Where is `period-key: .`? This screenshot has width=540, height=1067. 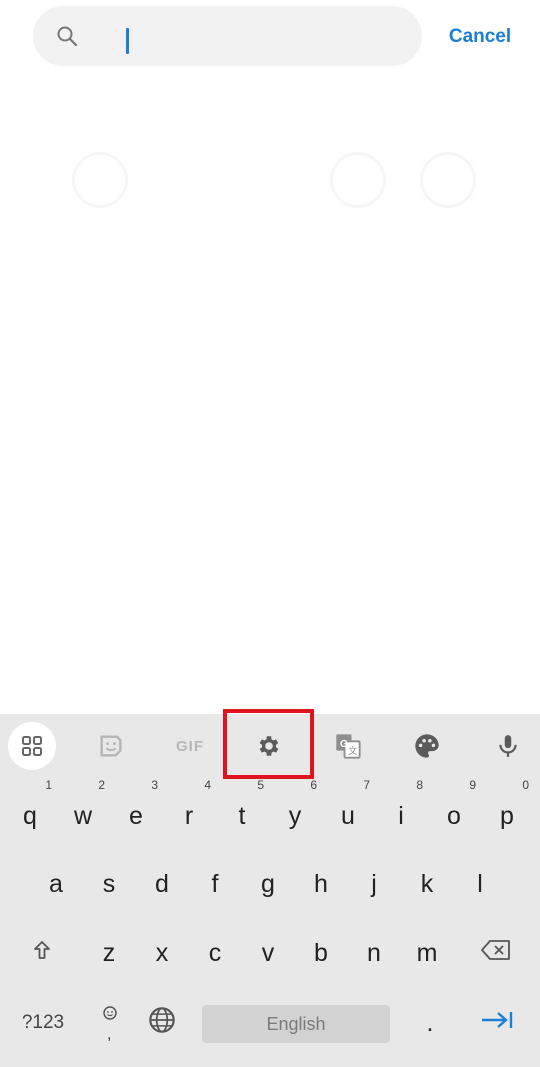 period-key: . is located at coordinates (430, 1023).